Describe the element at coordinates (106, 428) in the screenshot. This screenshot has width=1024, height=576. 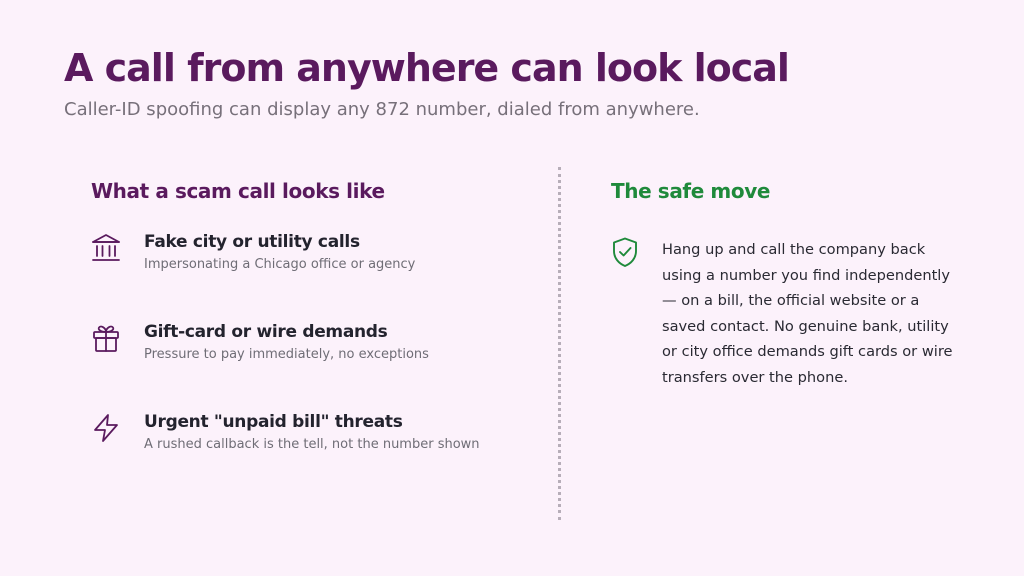
I see `lightning-bolt-icon` at that location.